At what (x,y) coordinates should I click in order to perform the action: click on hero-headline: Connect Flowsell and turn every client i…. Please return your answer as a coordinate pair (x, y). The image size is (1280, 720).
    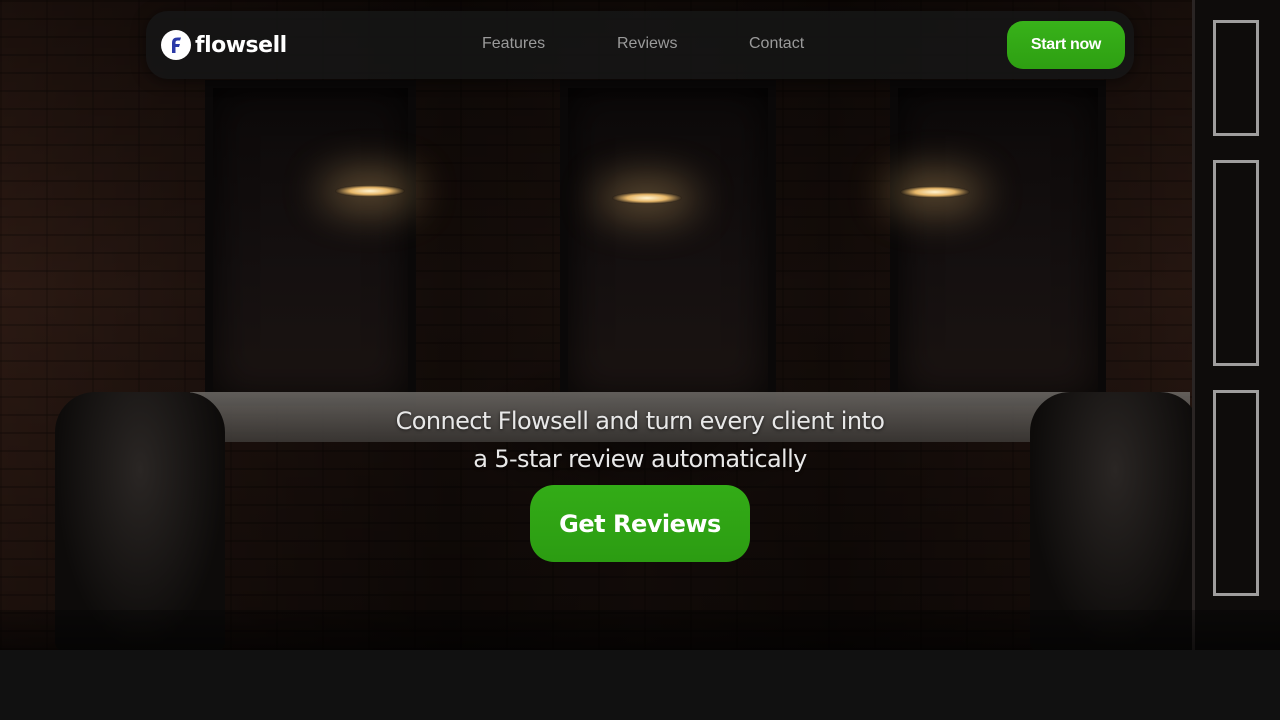
    Looking at the image, I should click on (640, 440).